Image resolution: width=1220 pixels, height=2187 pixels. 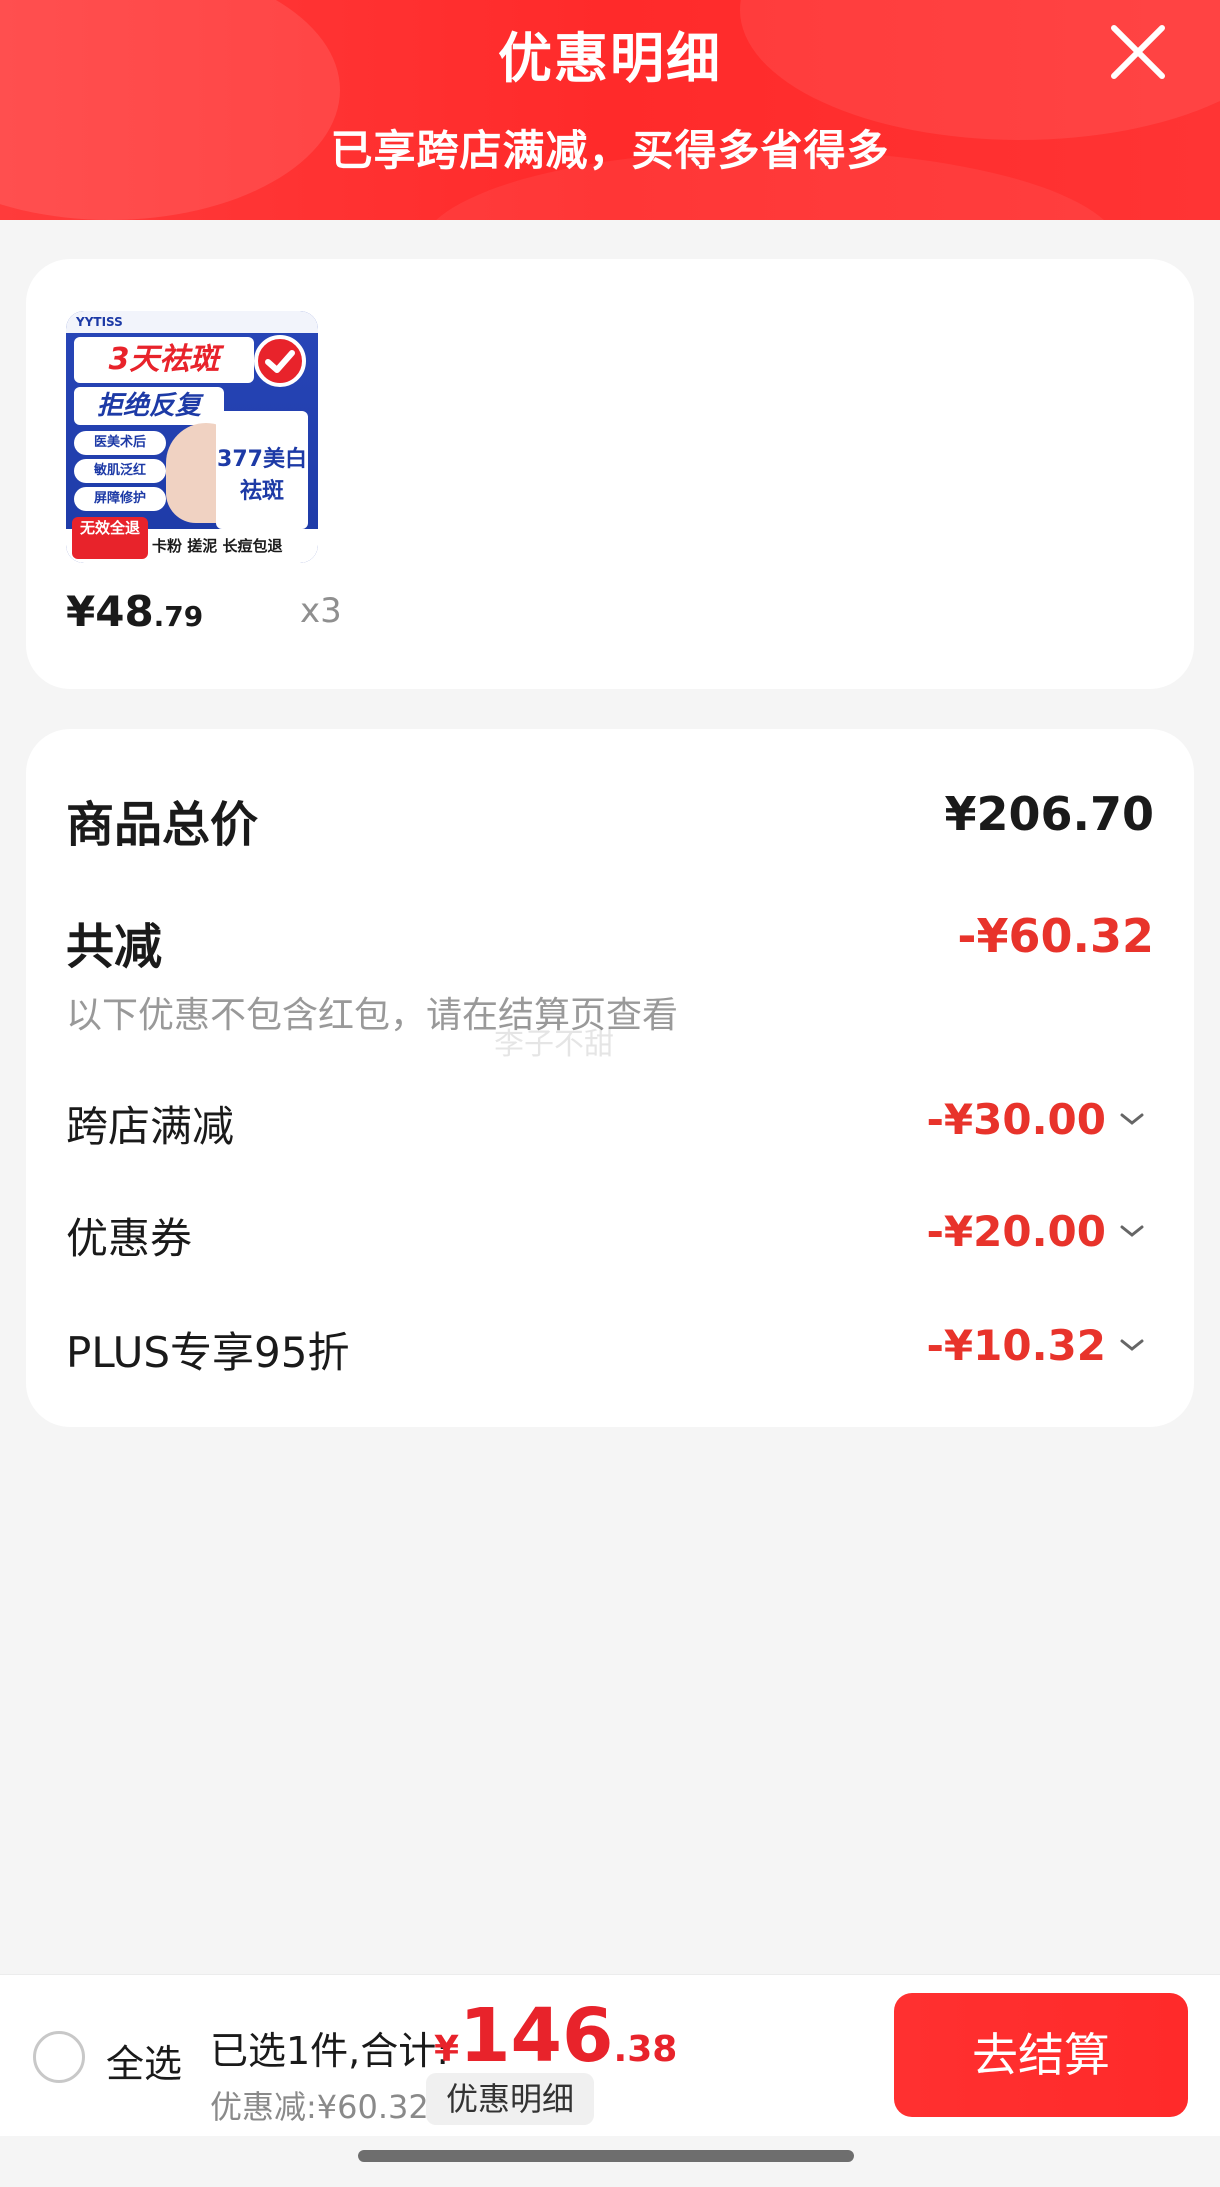 What do you see at coordinates (178, 616) in the screenshot?
I see `price-cents: .79` at bounding box center [178, 616].